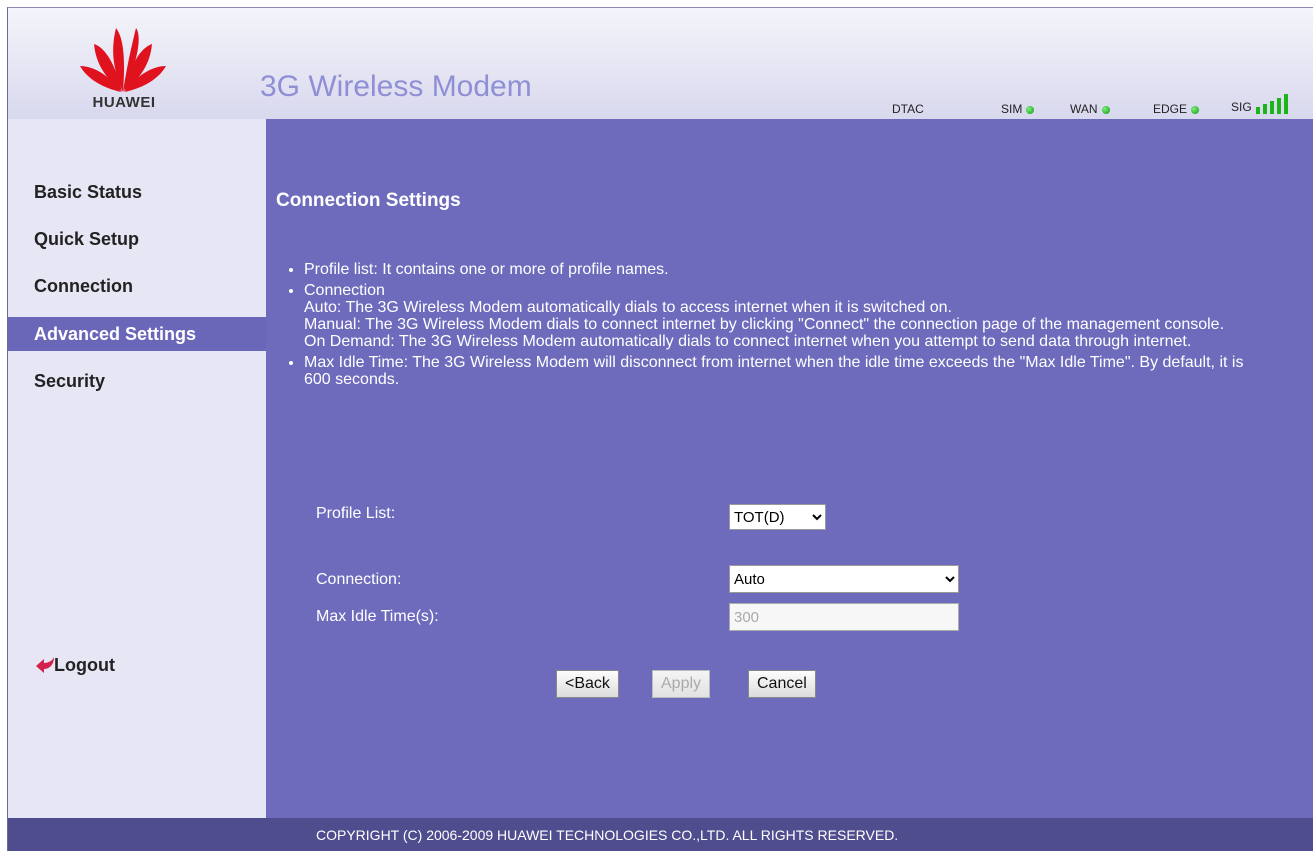 This screenshot has width=1313, height=851. I want to click on profile-list-select: TOT(D), so click(777, 517).